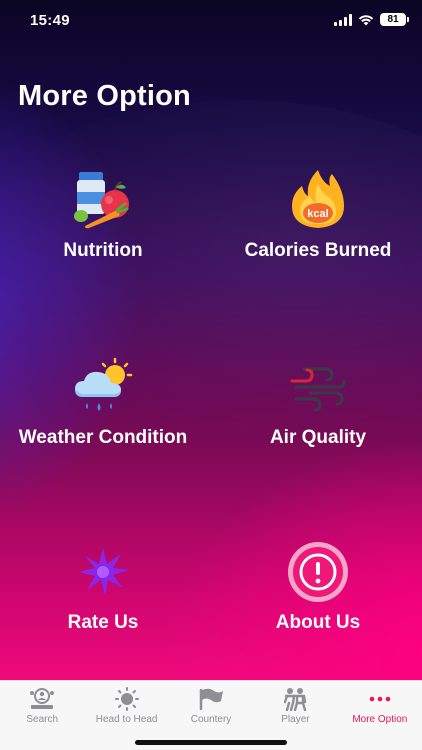 The width and height of the screenshot is (422, 750). I want to click on option-calories-burned: kcal Calories Burned, so click(318, 215).